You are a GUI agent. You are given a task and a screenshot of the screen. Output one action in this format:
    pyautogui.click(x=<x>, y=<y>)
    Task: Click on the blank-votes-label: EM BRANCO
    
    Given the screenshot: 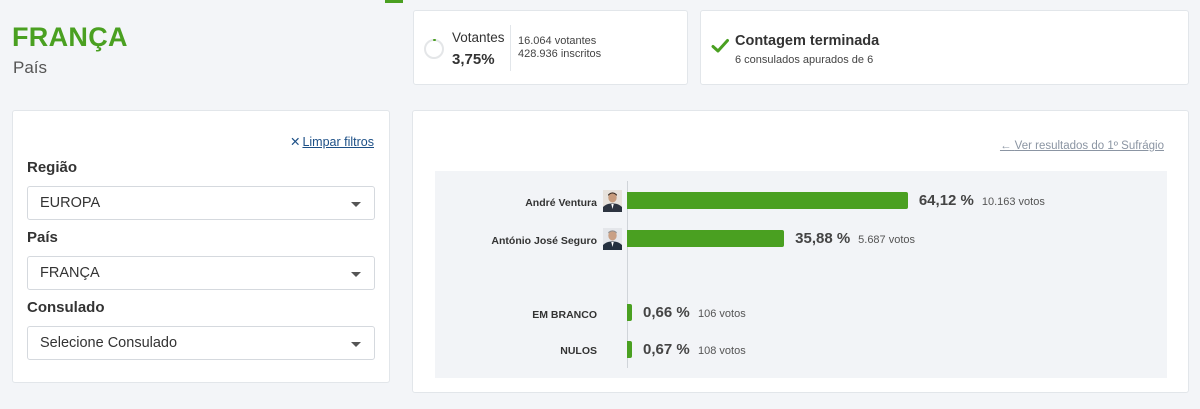 What is the action you would take?
    pyautogui.click(x=564, y=315)
    